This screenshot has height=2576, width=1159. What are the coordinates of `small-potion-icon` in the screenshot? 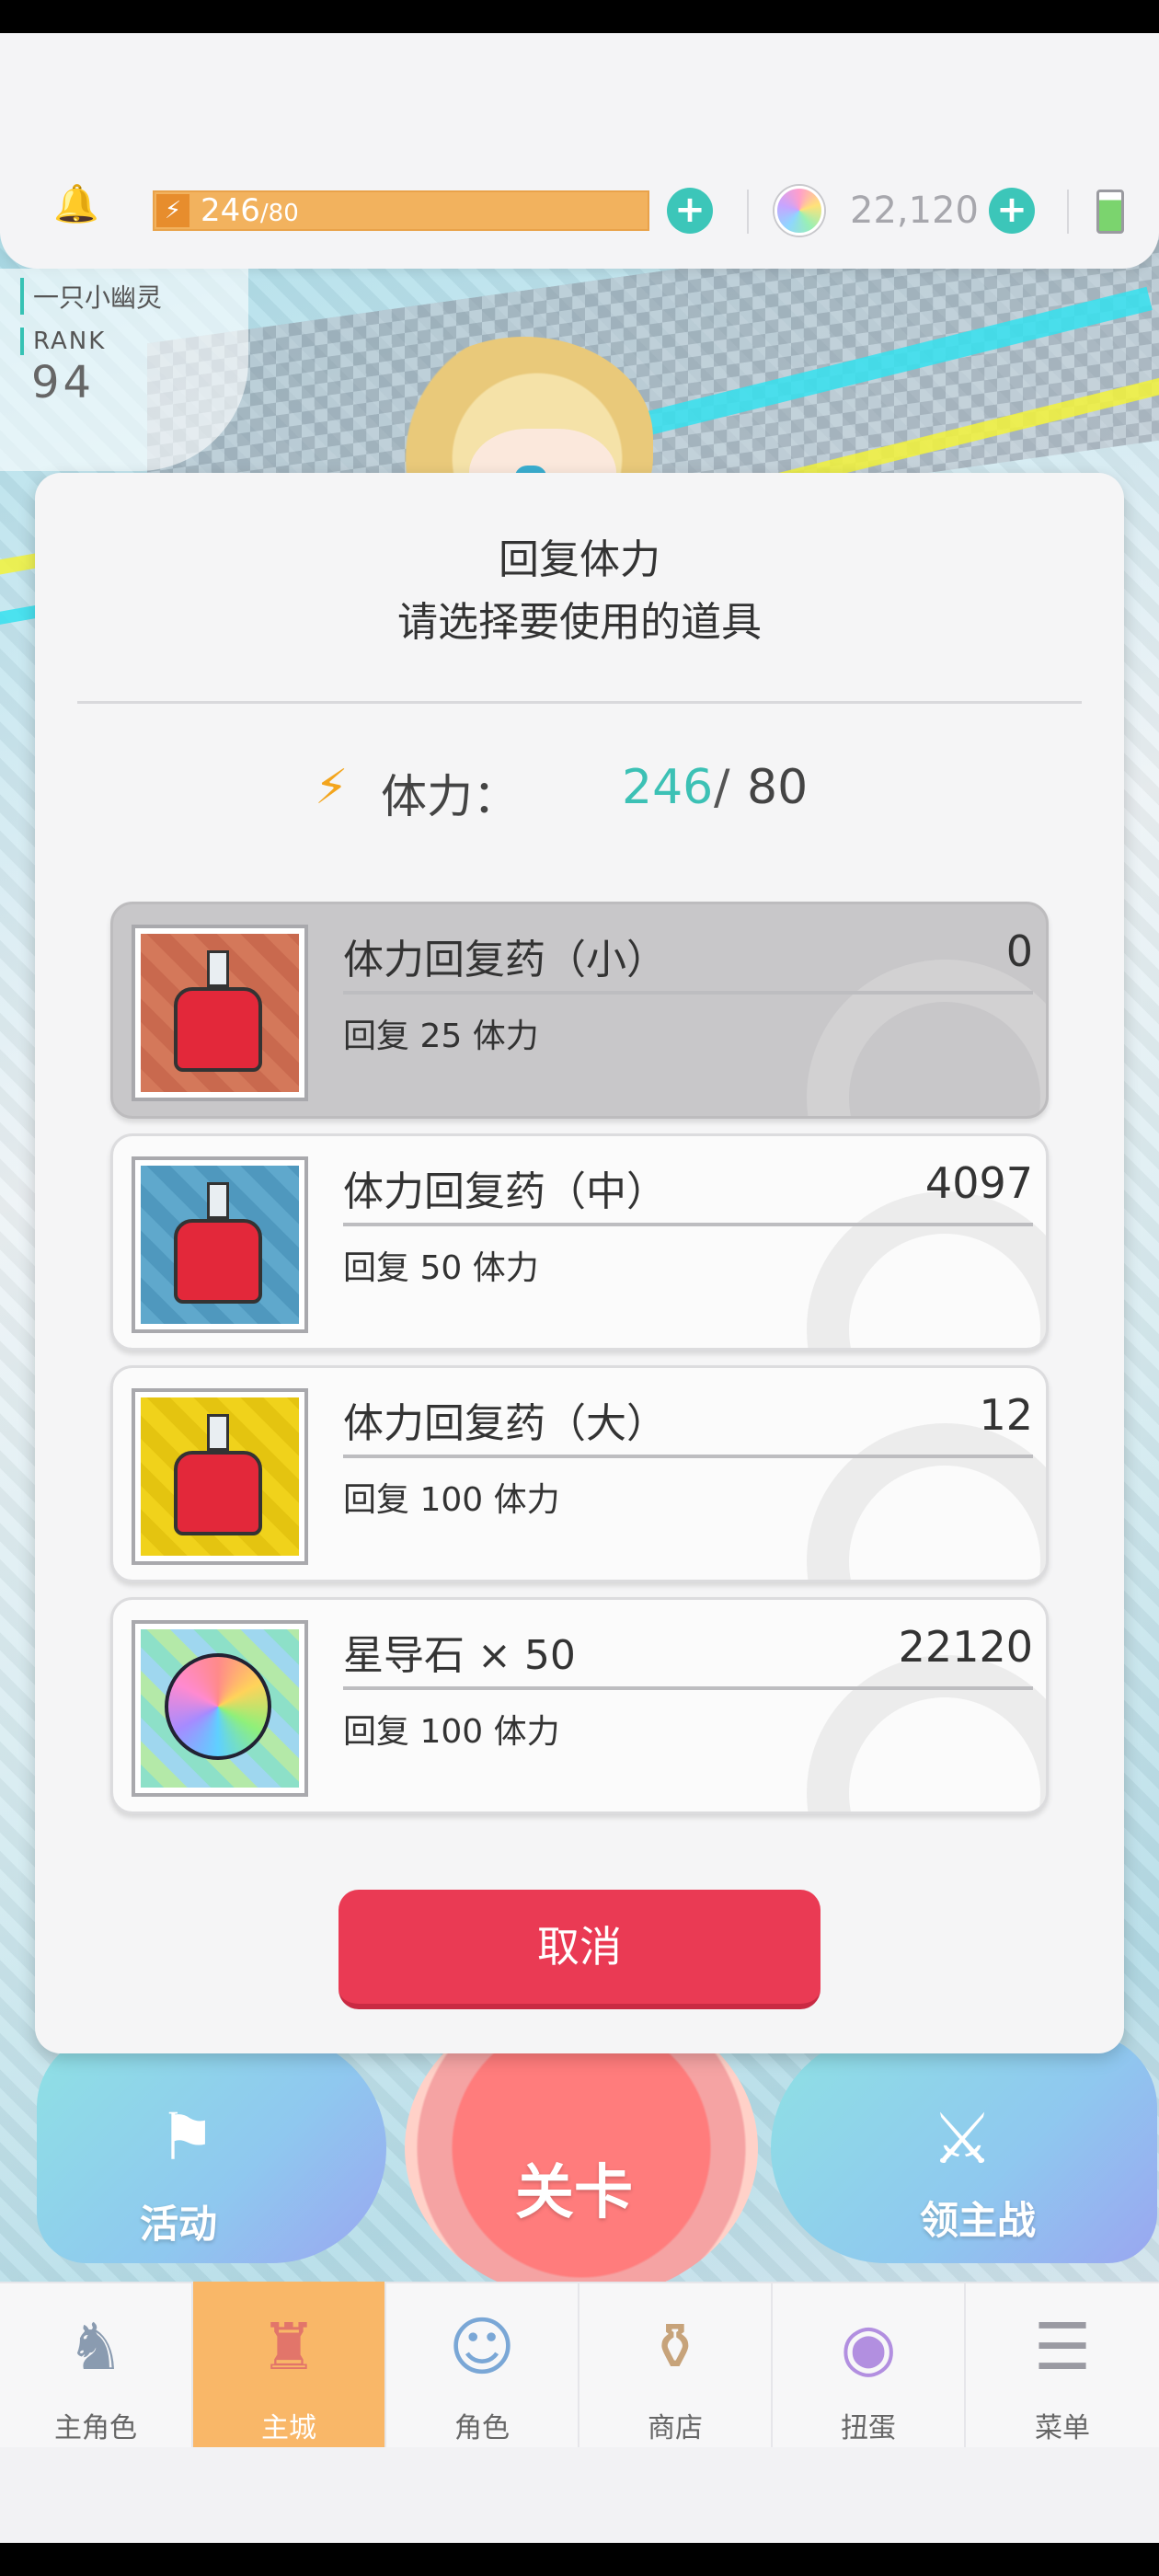 It's located at (220, 1013).